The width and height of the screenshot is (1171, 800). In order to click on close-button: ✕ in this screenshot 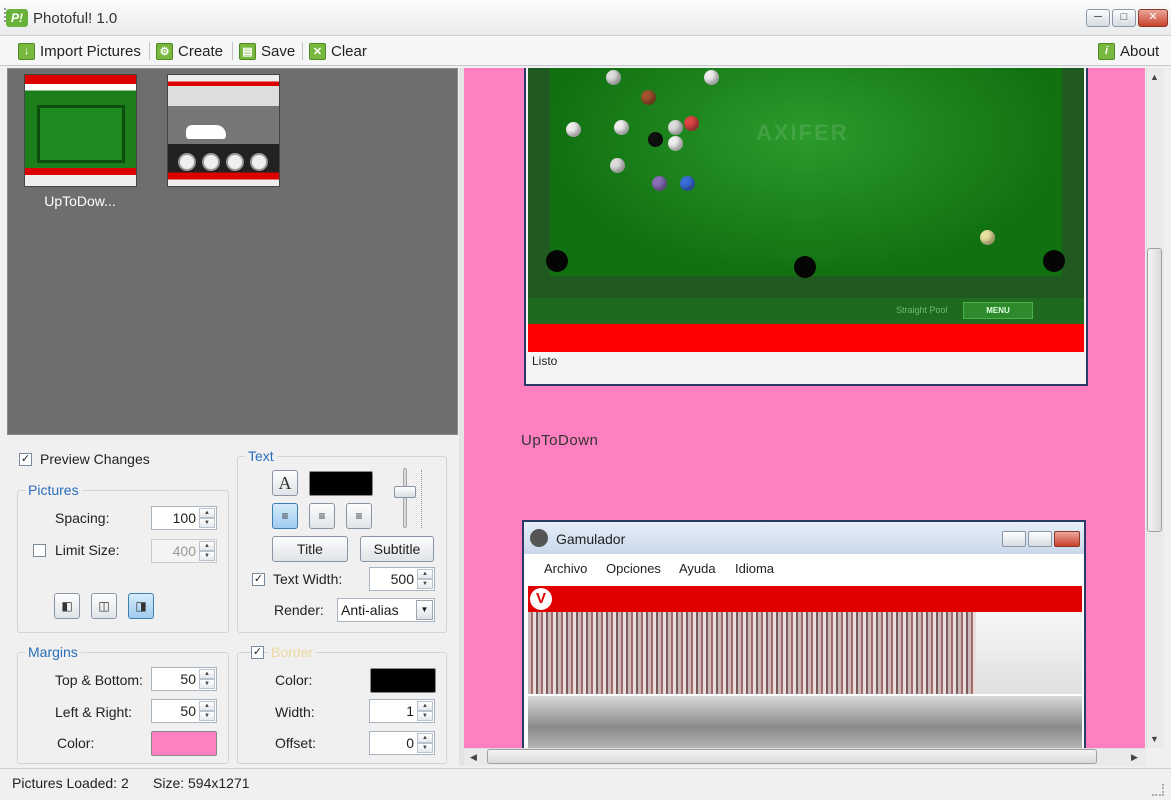, I will do `click(1153, 18)`.